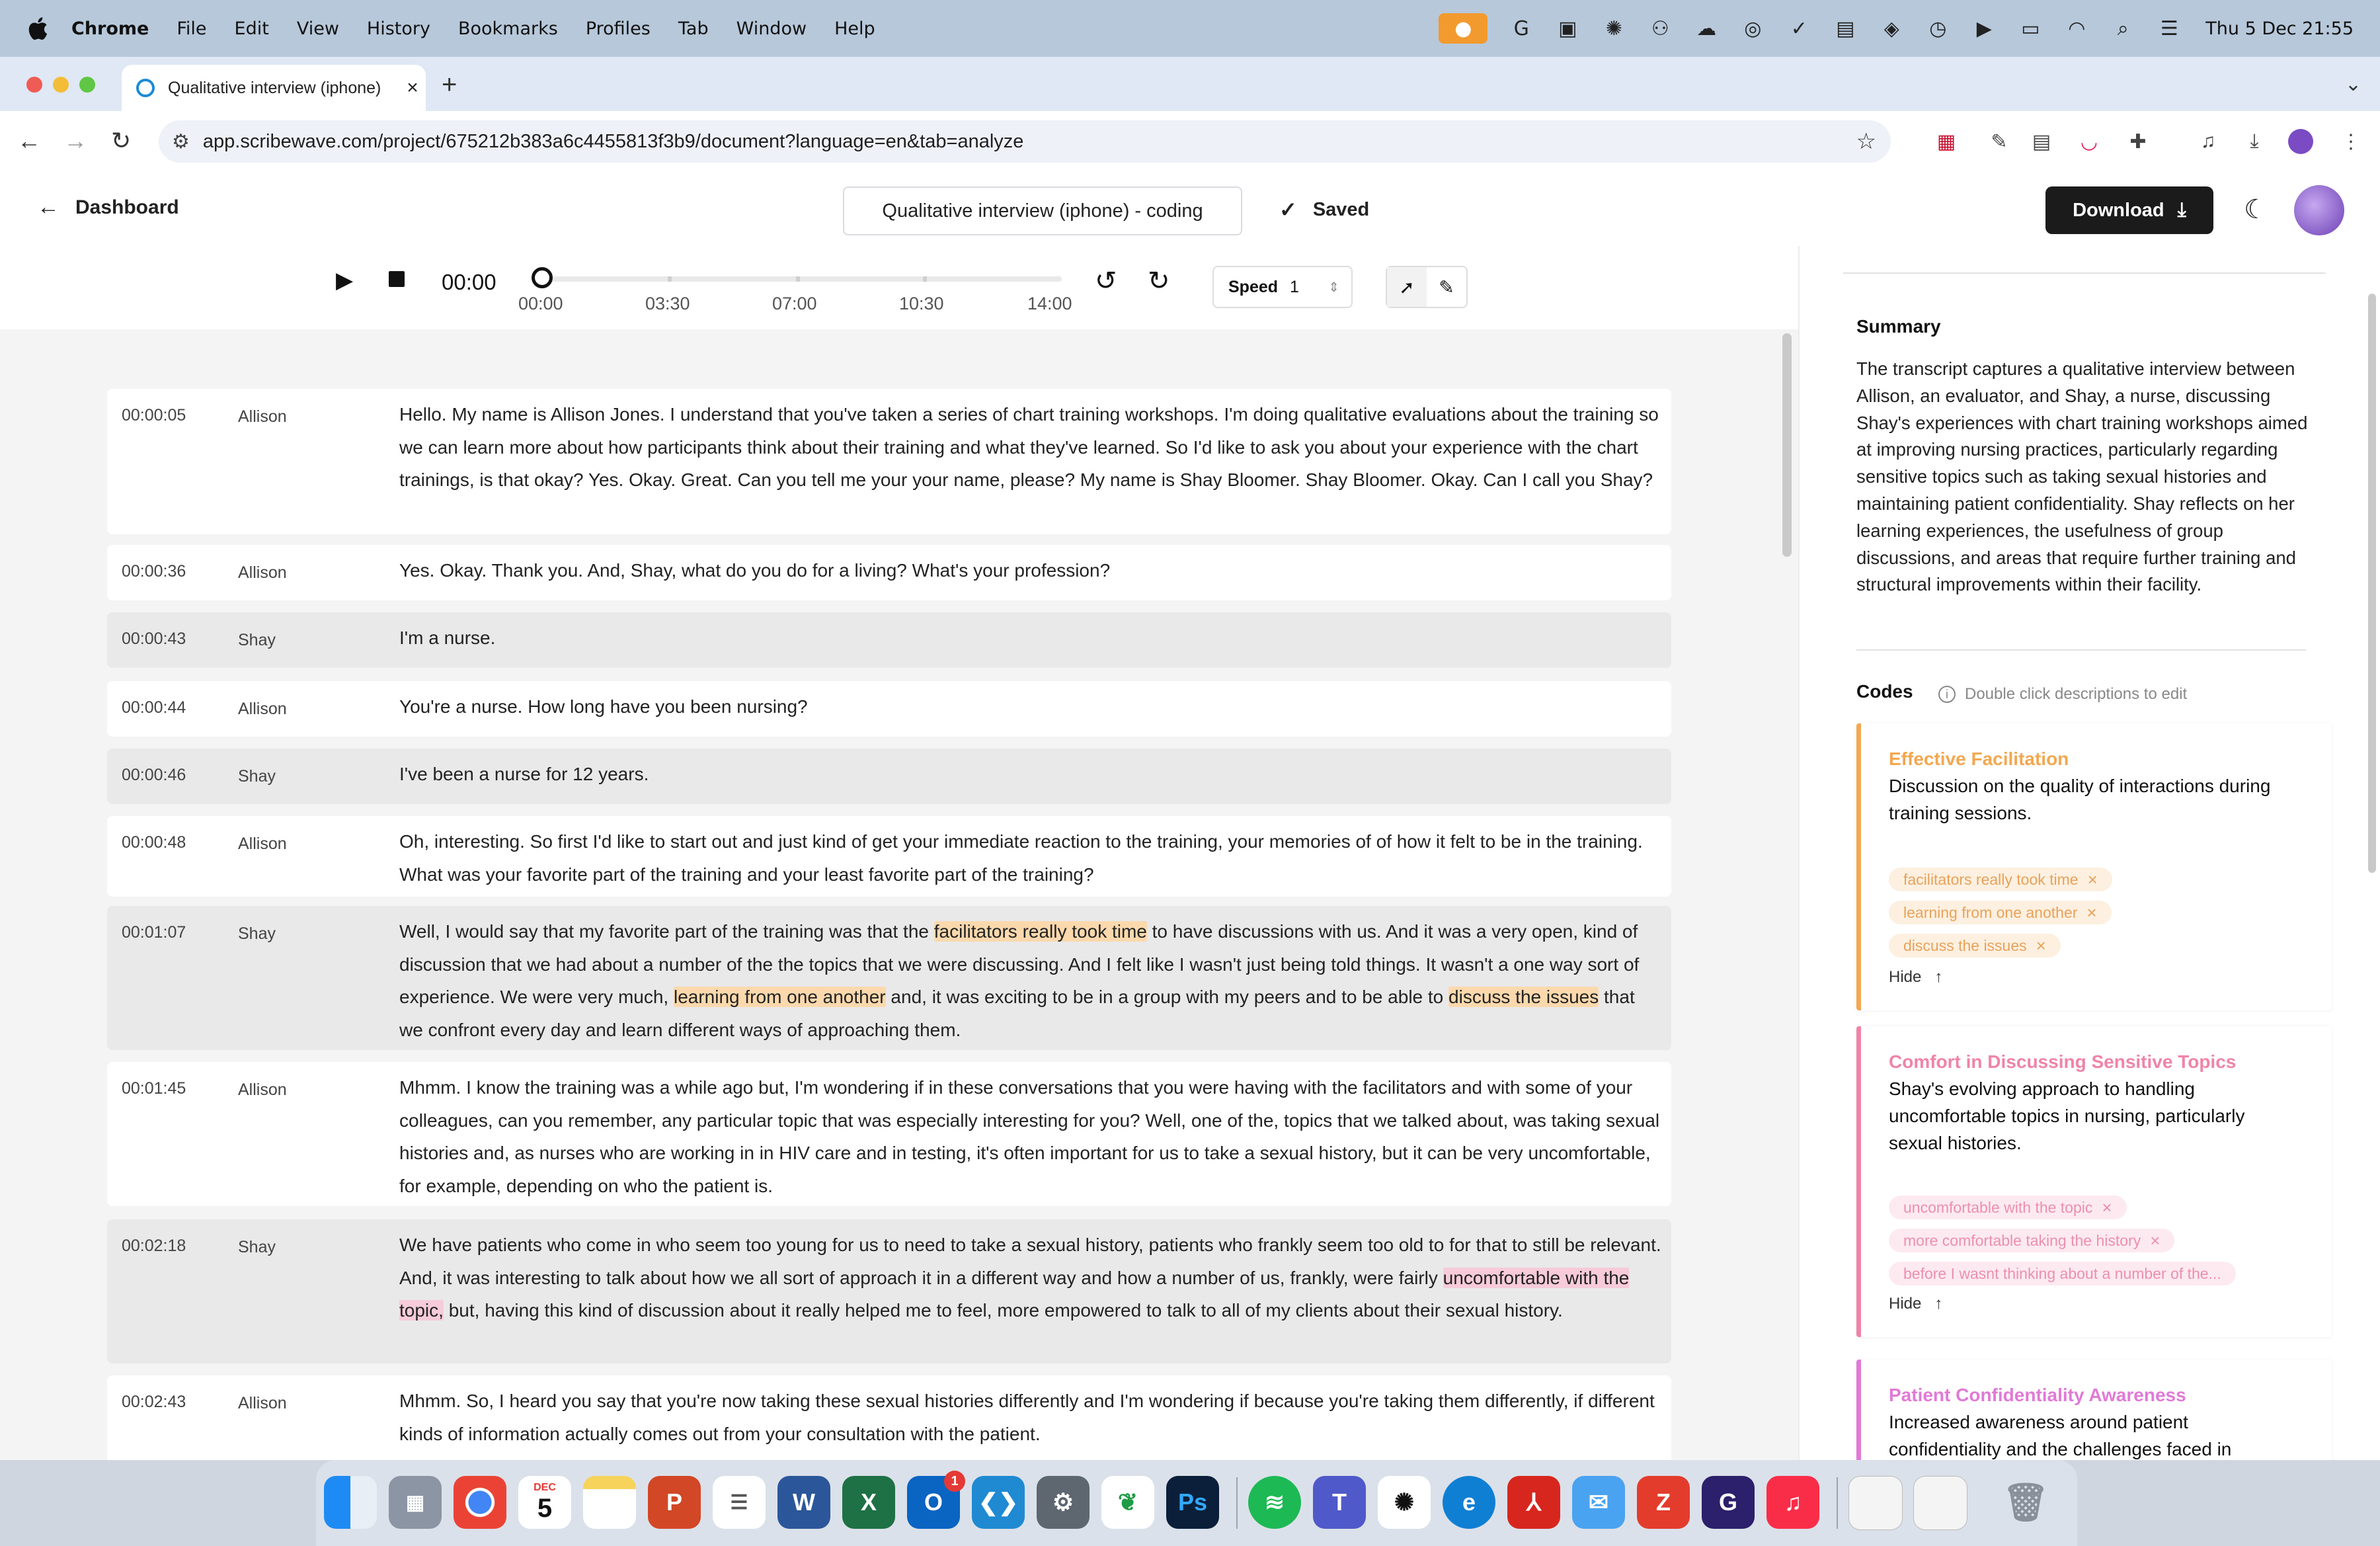 This screenshot has height=1546, width=2380. Describe the element at coordinates (1792, 1502) in the screenshot. I see `music-icon: ♫` at that location.